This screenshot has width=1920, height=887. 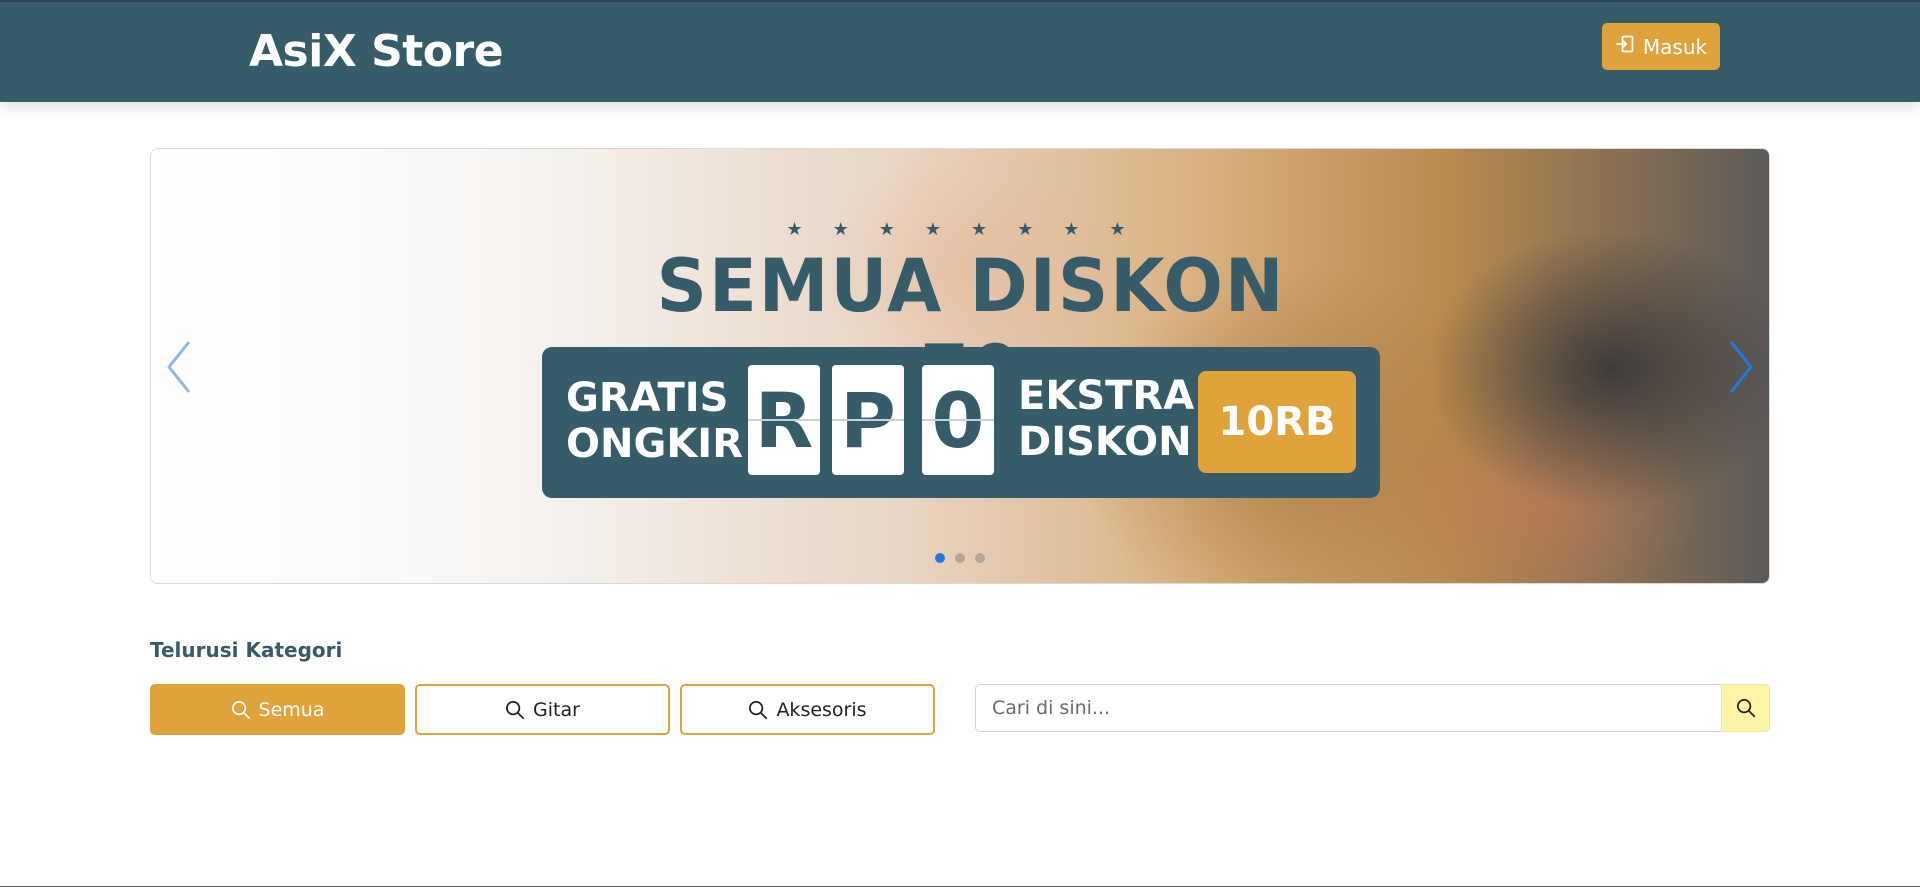 I want to click on category-button-gitar: Gitar, so click(x=542, y=709).